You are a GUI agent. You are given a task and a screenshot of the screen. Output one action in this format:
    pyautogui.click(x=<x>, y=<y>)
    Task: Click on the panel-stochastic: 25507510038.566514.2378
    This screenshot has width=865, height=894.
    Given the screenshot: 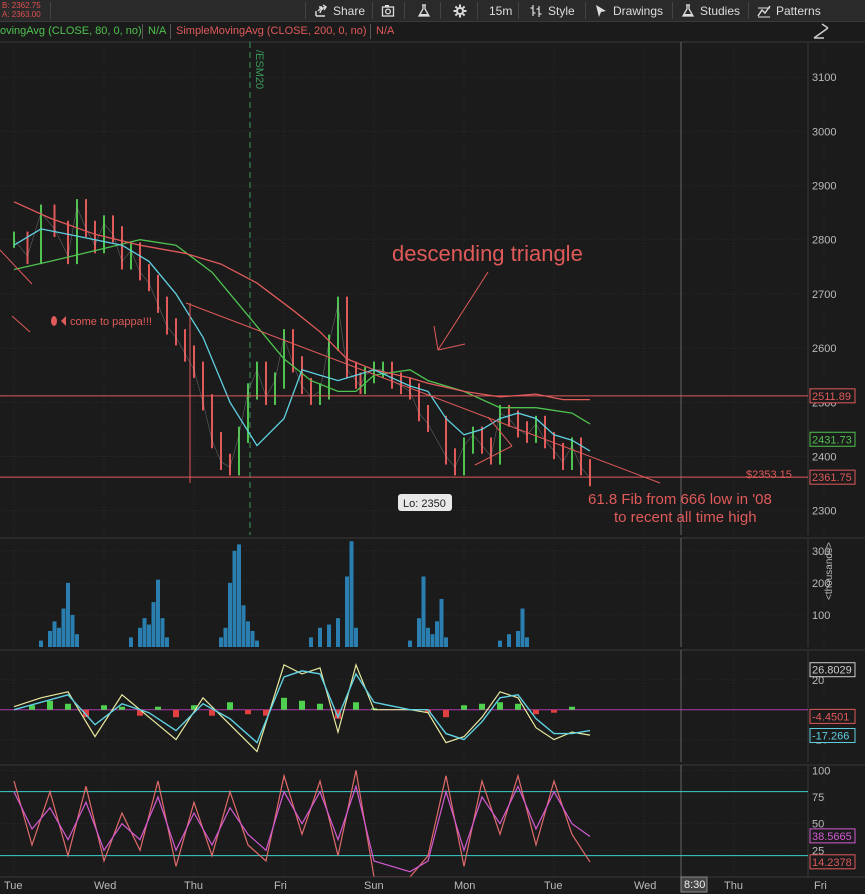 What is the action you would take?
    pyautogui.click(x=432, y=821)
    